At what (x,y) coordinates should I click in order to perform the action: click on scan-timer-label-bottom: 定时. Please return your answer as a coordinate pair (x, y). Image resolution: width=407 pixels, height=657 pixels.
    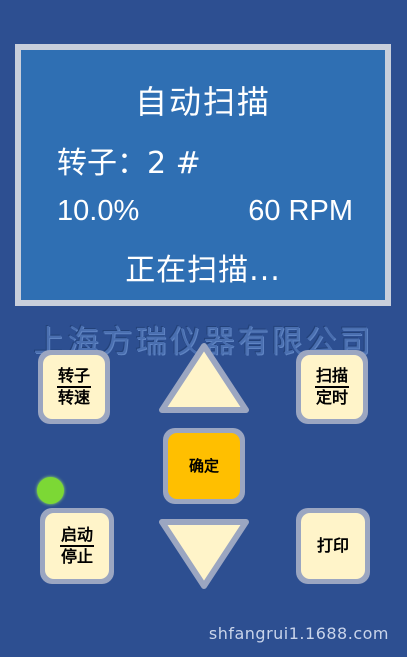
    Looking at the image, I should click on (331, 397).